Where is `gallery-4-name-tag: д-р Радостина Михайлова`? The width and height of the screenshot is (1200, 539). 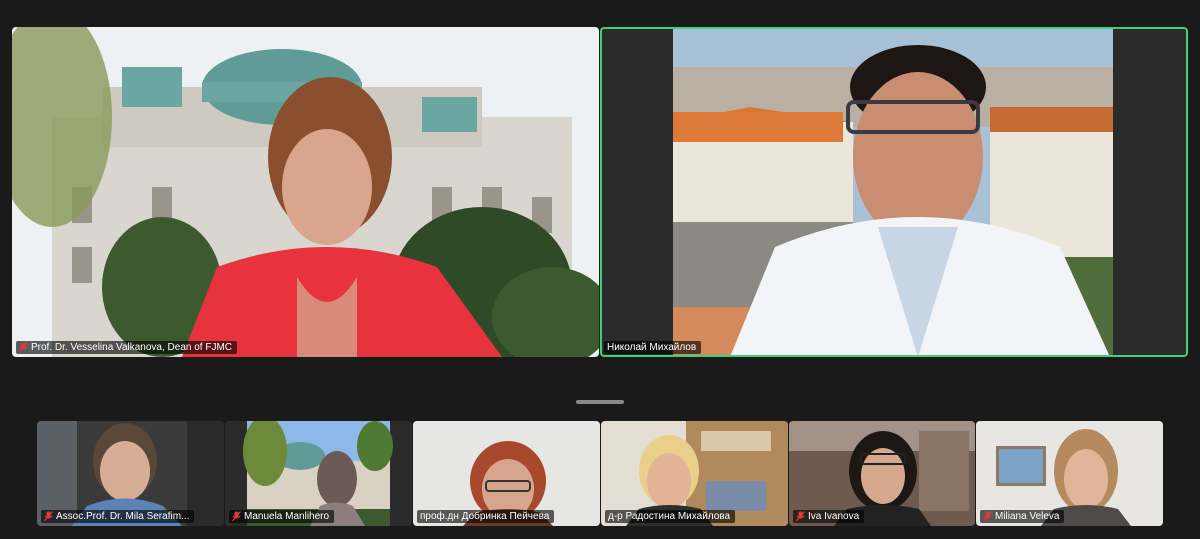
gallery-4-name-tag: д-р Радостина Михайлова is located at coordinates (670, 516).